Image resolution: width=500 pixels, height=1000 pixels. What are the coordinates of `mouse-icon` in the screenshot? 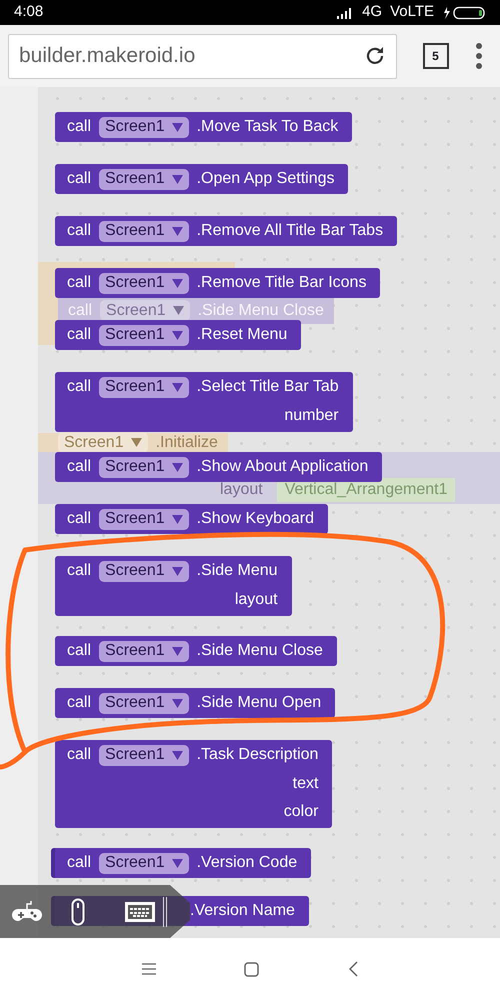 It's located at (78, 912).